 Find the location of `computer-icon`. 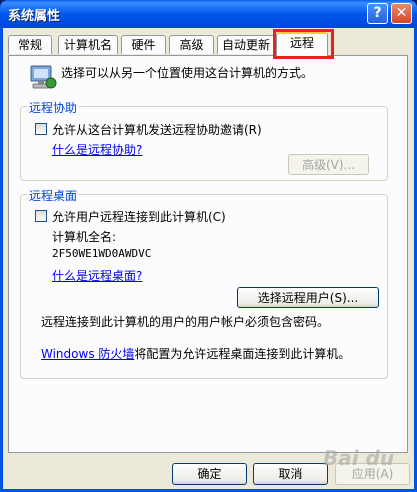

computer-icon is located at coordinates (43, 77).